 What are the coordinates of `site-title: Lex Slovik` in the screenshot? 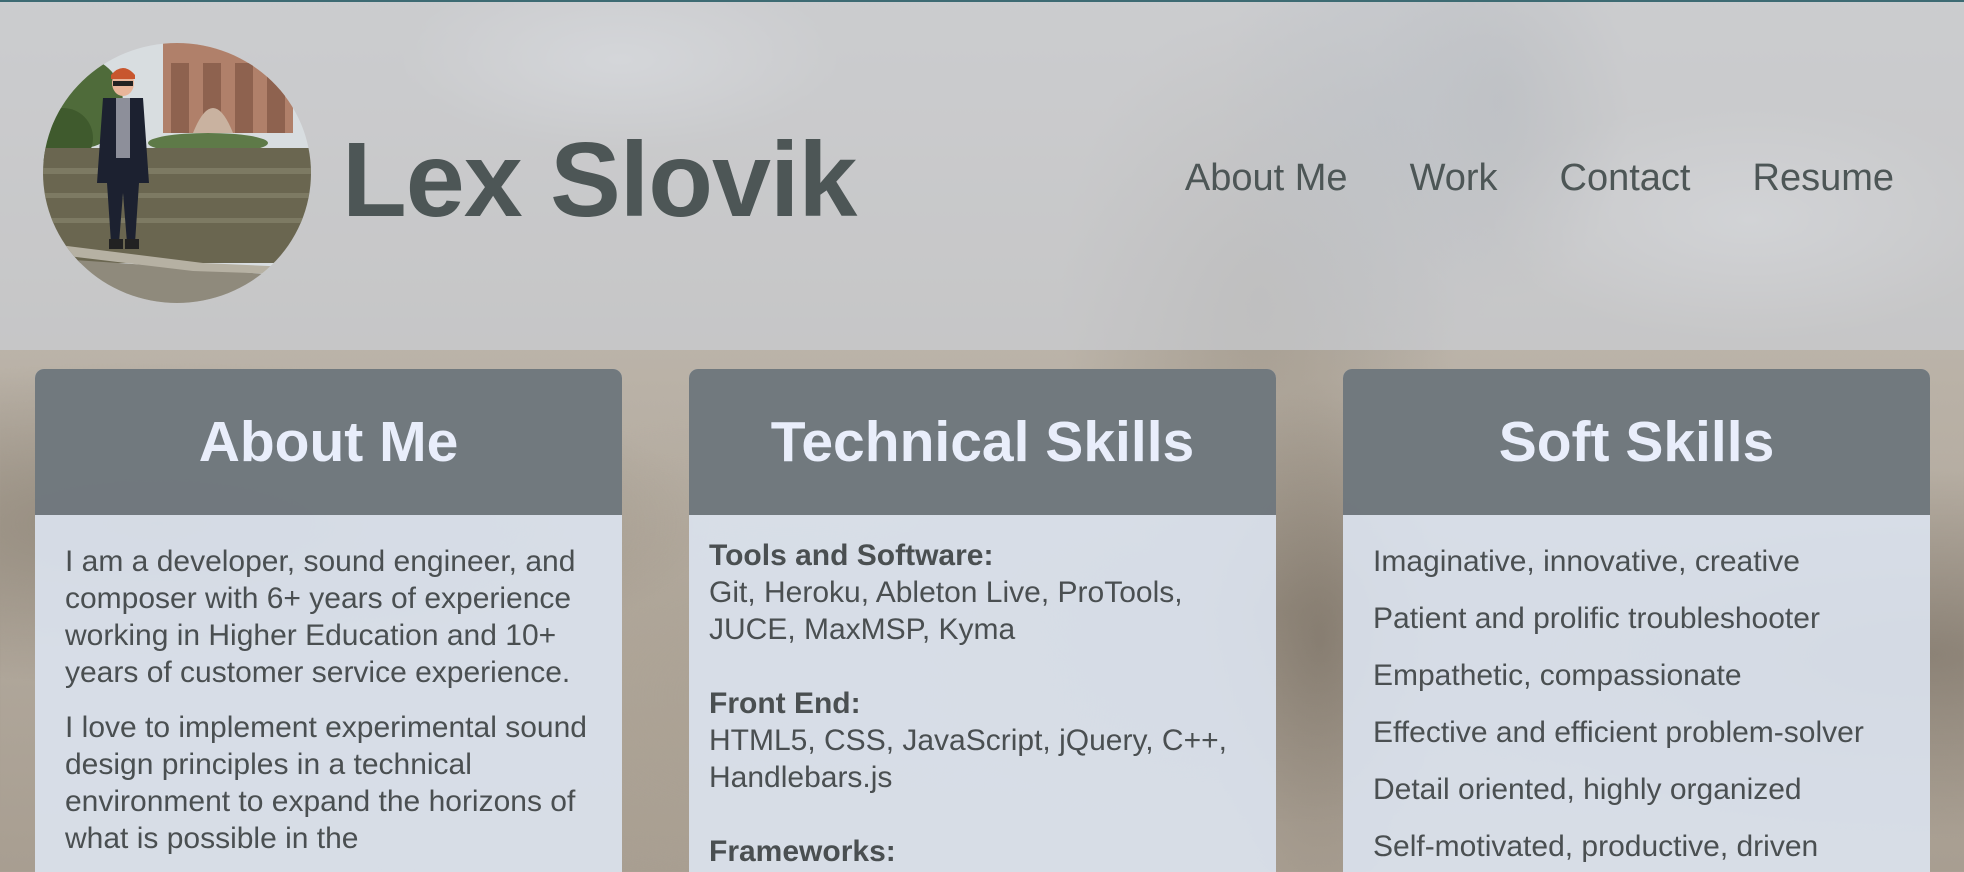 It's located at (599, 180).